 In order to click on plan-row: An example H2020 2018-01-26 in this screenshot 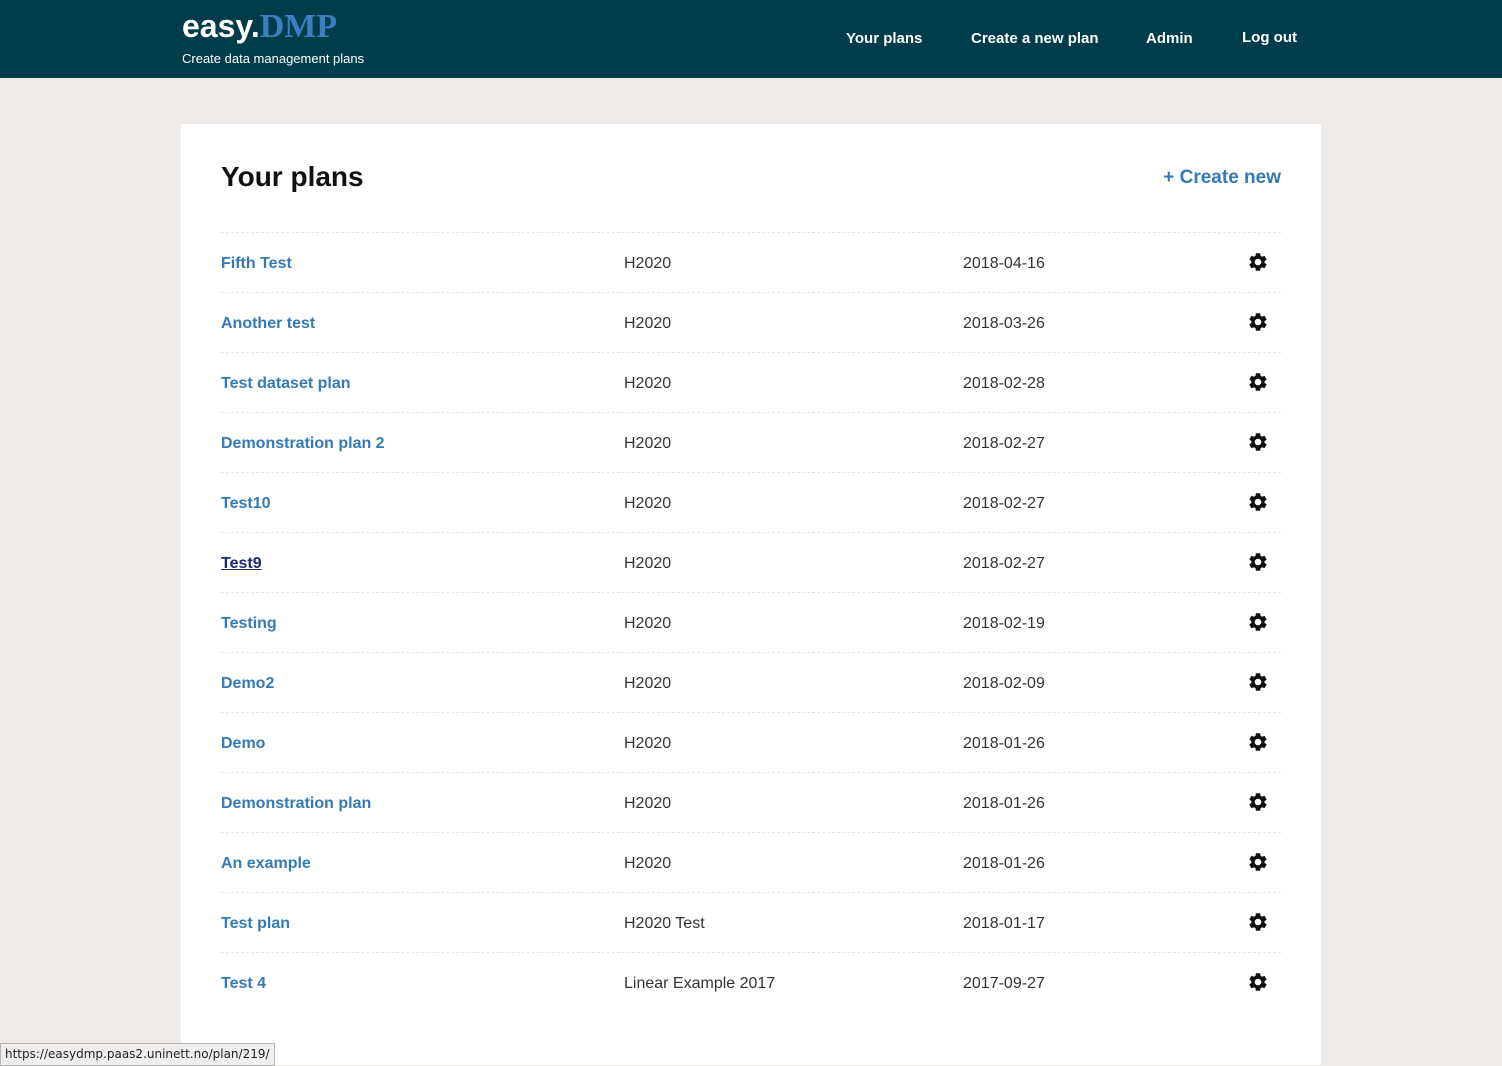, I will do `click(751, 862)`.